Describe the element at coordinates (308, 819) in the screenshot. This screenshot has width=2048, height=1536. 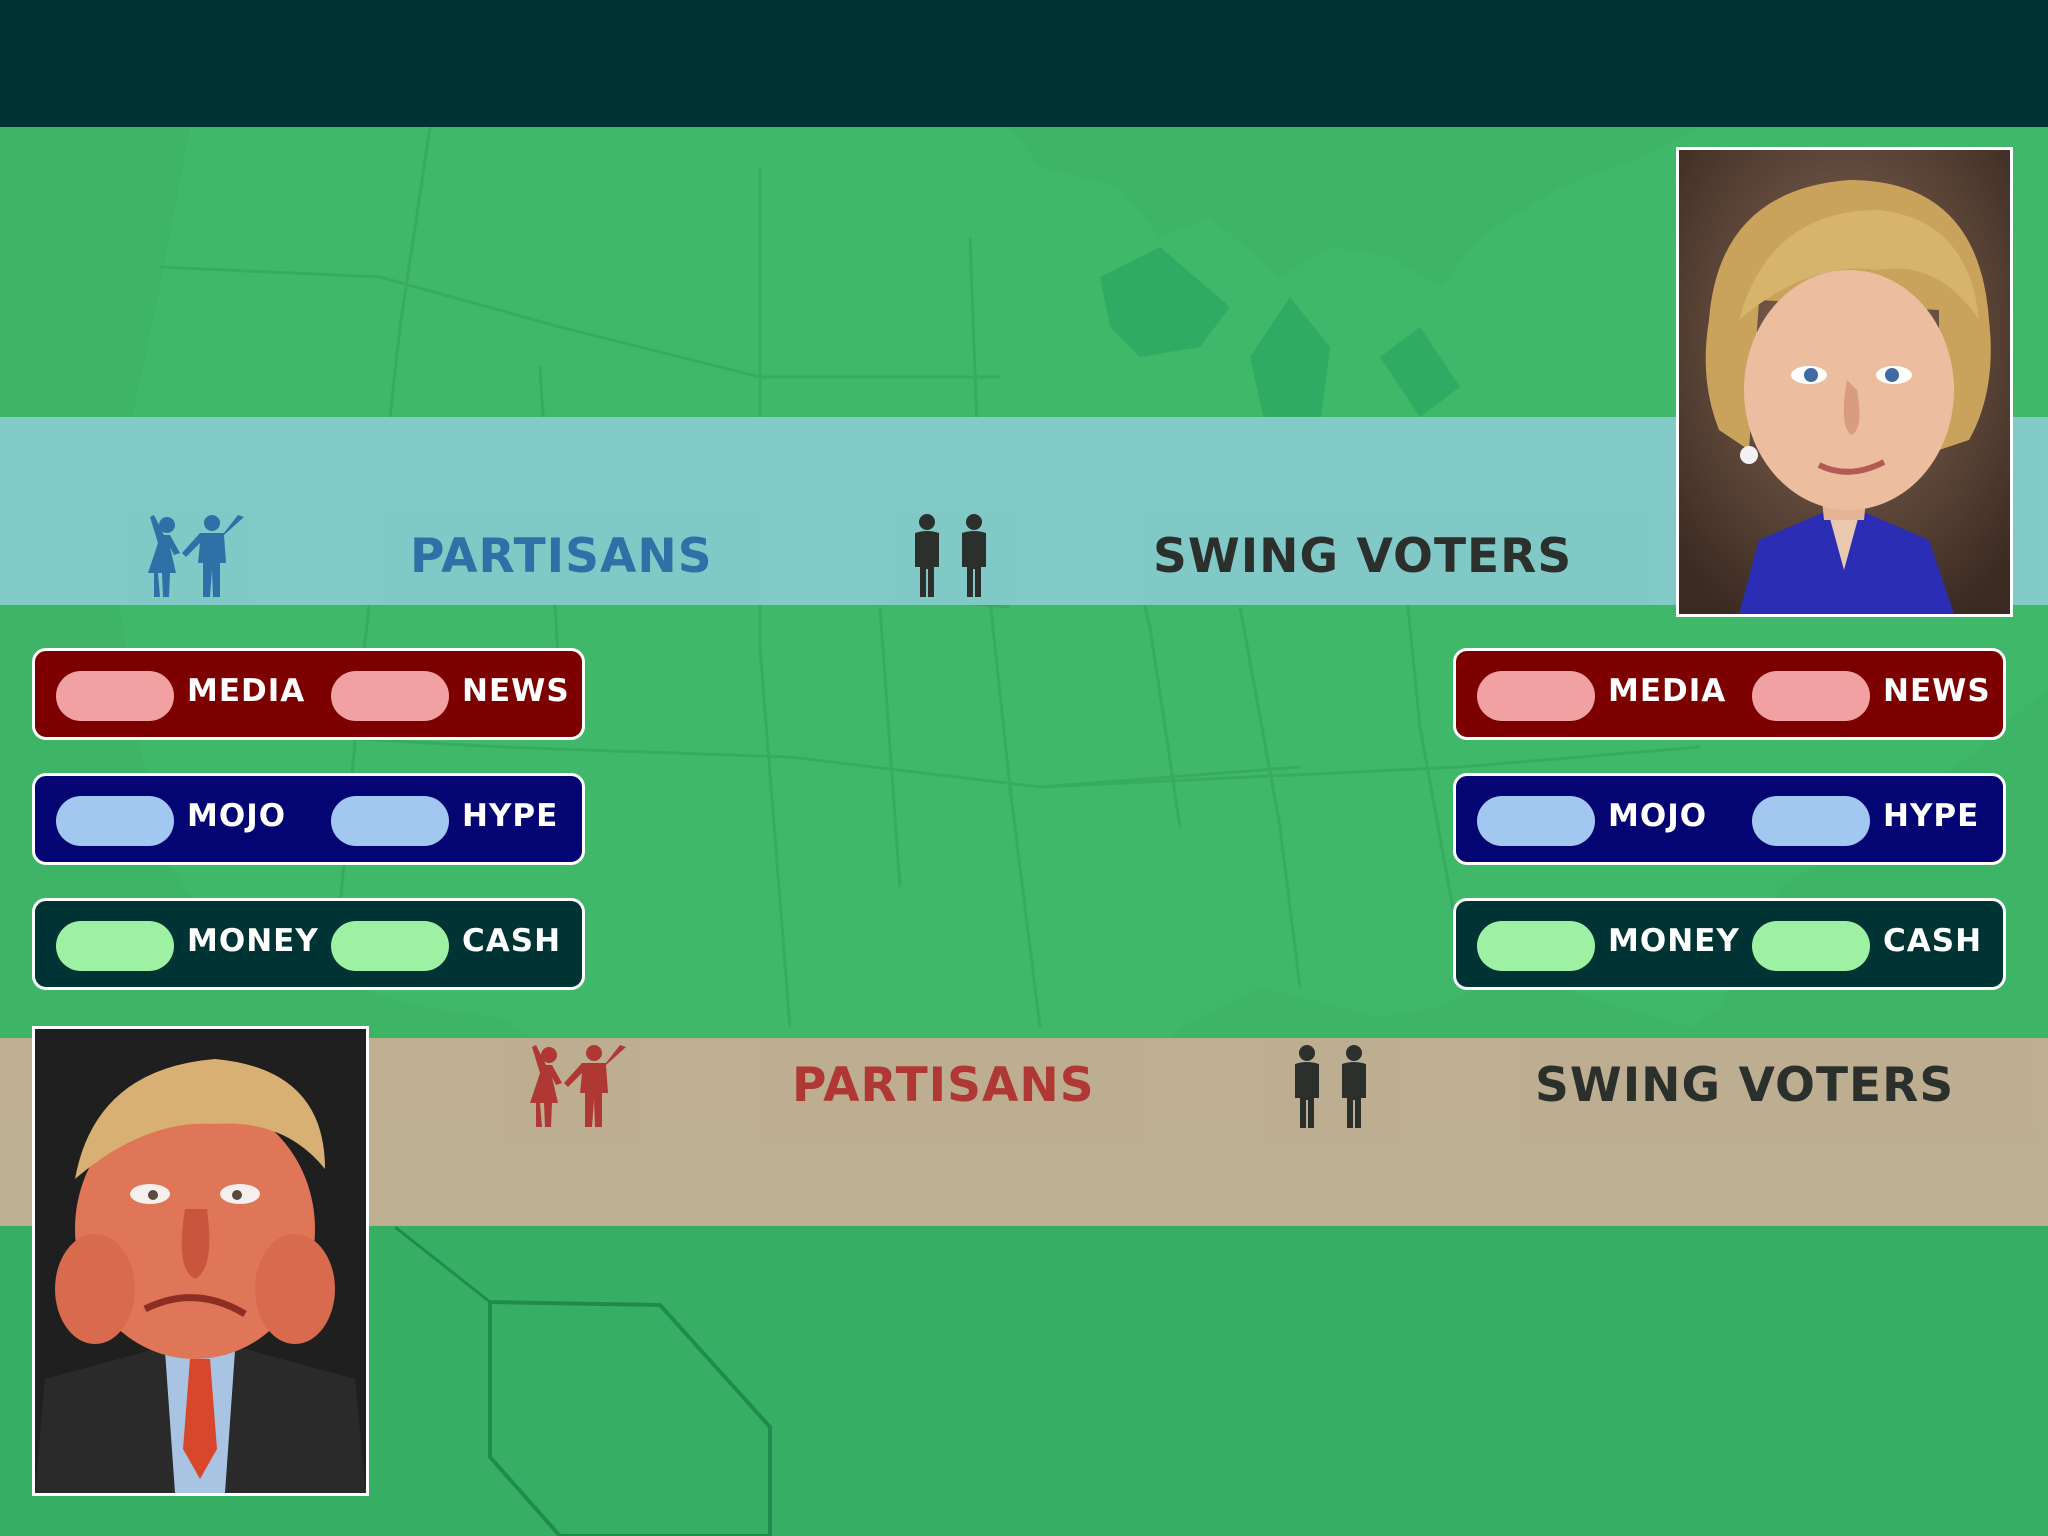
I see `left-mojo-panel: MOJO HYPE` at that location.